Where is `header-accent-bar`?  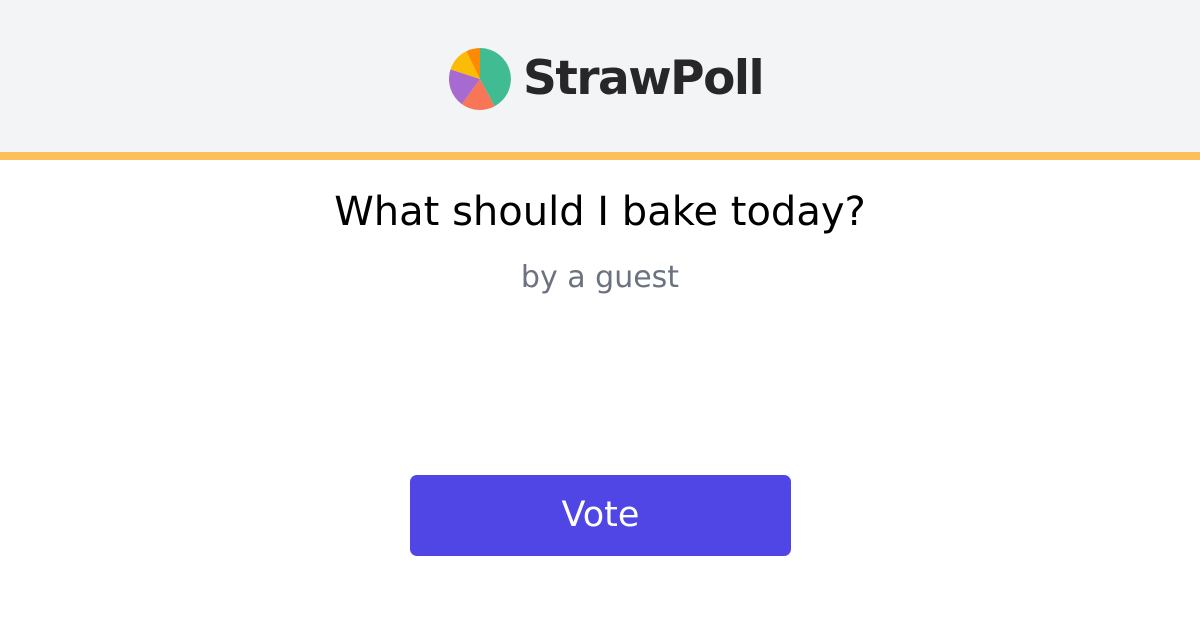
header-accent-bar is located at coordinates (600, 156).